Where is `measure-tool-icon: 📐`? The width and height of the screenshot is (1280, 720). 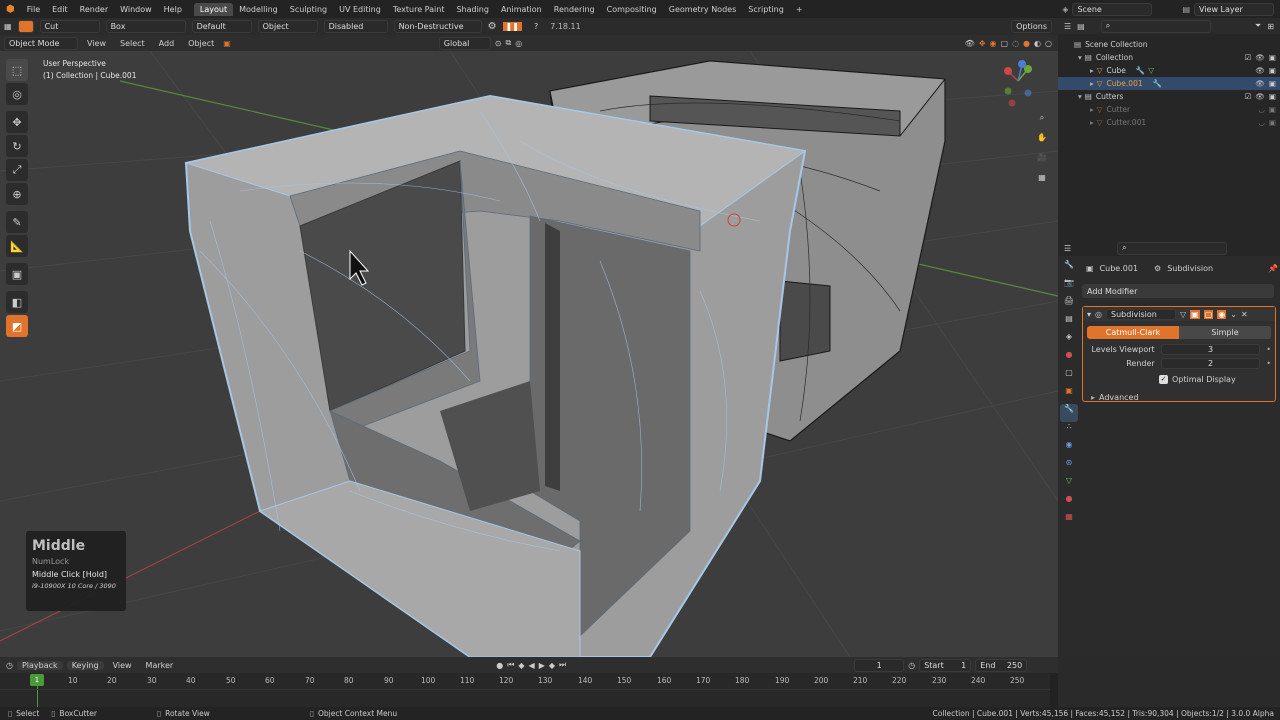 measure-tool-icon: 📐 is located at coordinates (17, 246).